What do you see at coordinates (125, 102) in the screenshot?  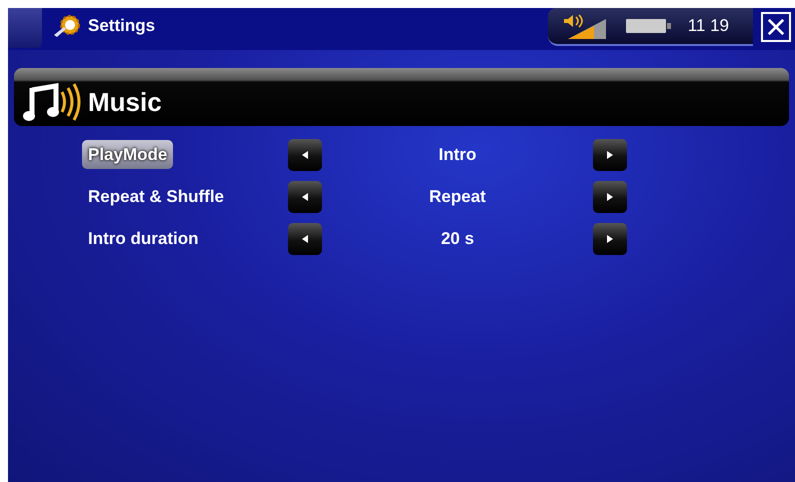 I see `section-title: Music` at bounding box center [125, 102].